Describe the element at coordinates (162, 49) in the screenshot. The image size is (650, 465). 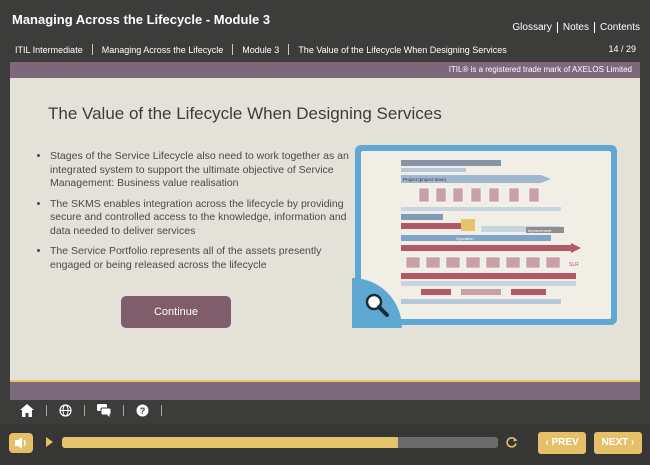
I see `breadcrumb-item: Managing Across the Lifecycle` at that location.